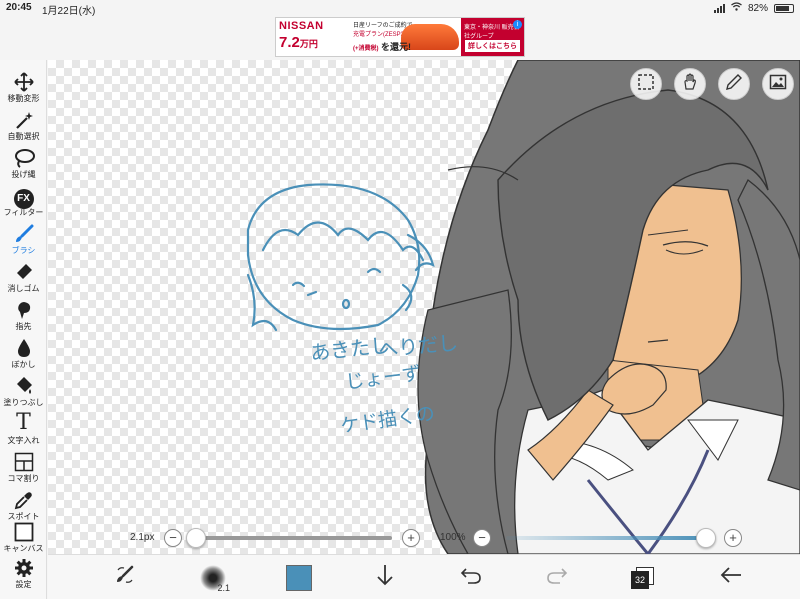 The height and width of the screenshot is (599, 800). What do you see at coordinates (482, 538) in the screenshot?
I see `opacity-minus-button: −` at bounding box center [482, 538].